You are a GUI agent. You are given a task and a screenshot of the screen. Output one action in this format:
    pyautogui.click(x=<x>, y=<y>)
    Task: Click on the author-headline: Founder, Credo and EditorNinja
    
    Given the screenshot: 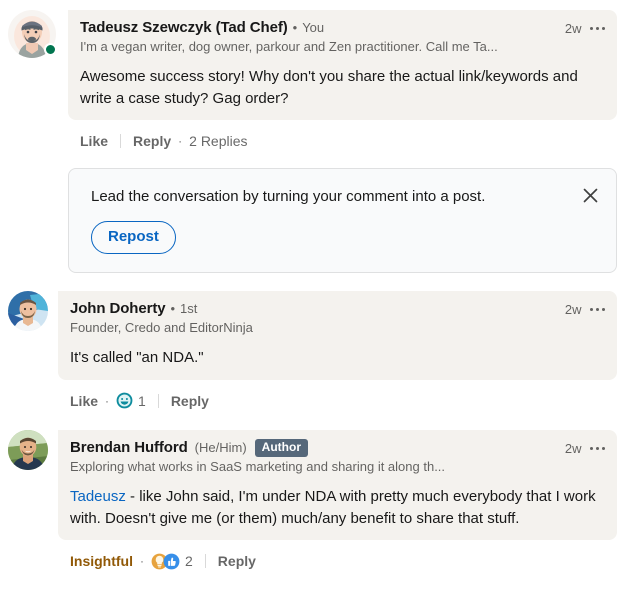 What is the action you would take?
    pyautogui.click(x=161, y=327)
    